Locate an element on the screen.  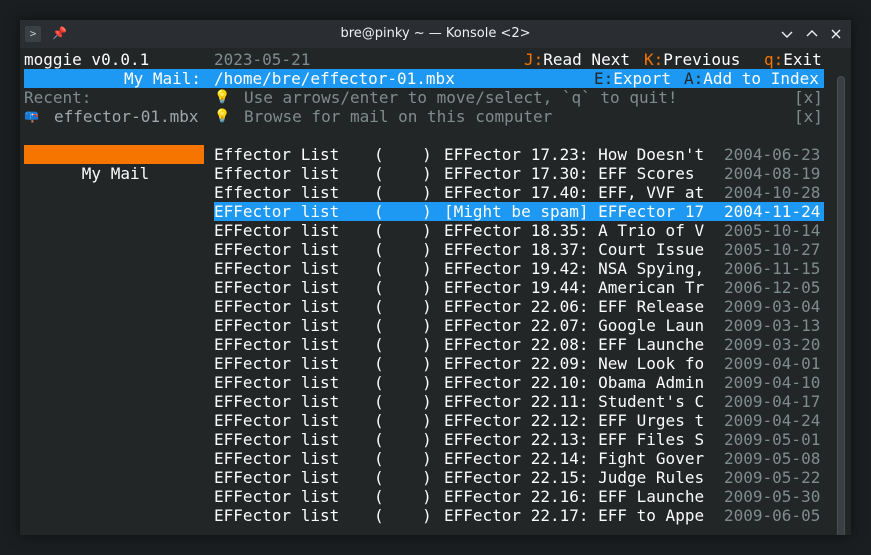
message-date: 2009-05-08 is located at coordinates (772, 458).